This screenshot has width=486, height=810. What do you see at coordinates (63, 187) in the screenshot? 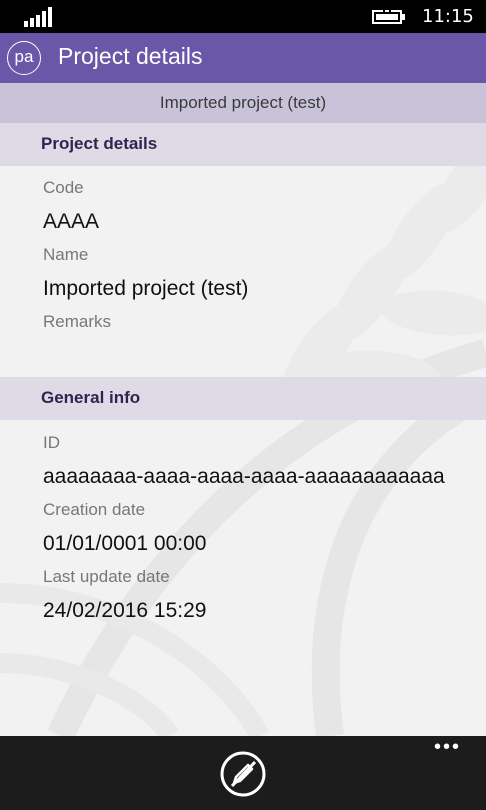
I see `code-label: Code` at bounding box center [63, 187].